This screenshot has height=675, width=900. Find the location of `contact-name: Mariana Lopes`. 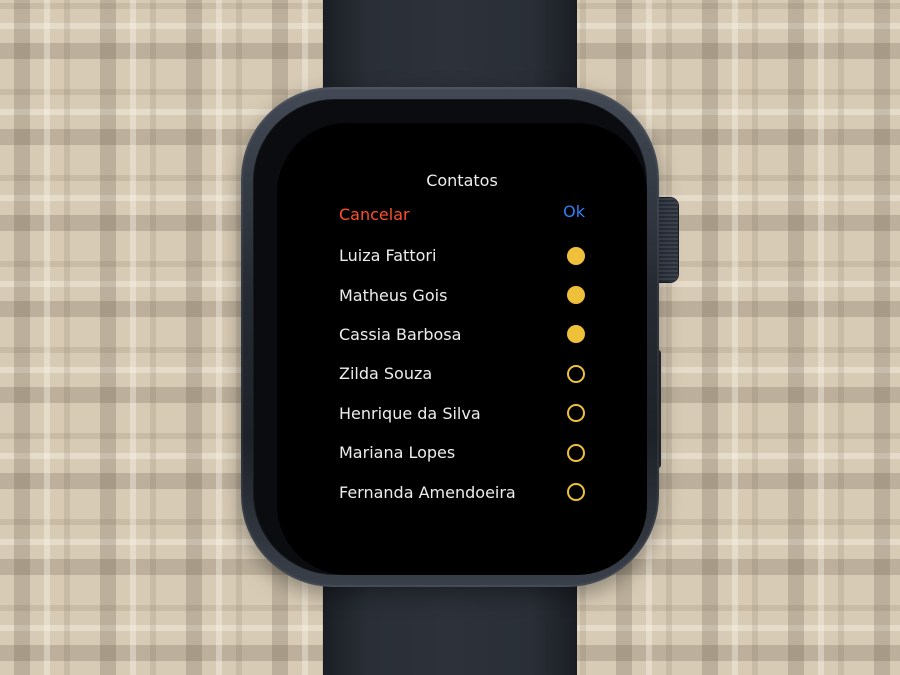

contact-name: Mariana Lopes is located at coordinates (397, 453).